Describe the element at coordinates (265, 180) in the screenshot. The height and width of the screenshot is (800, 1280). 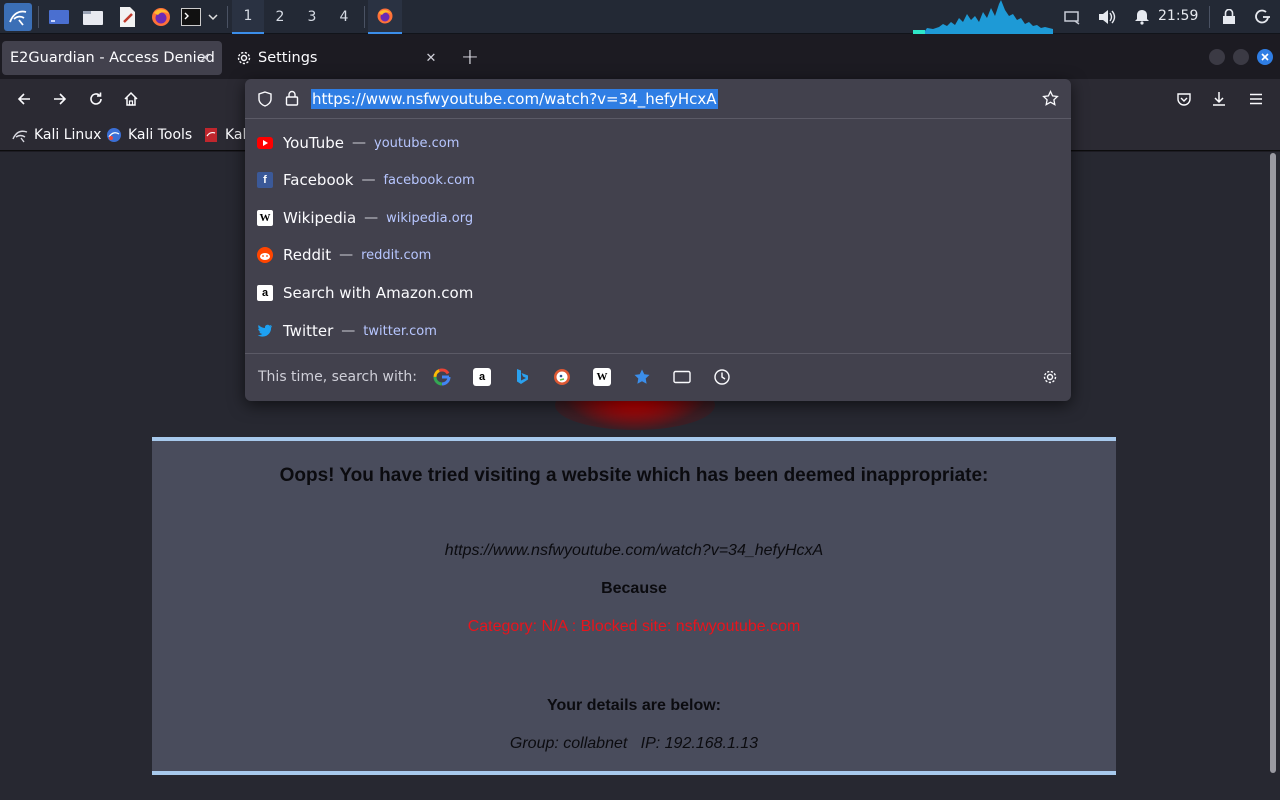
I see `facebook-icon: f` at that location.